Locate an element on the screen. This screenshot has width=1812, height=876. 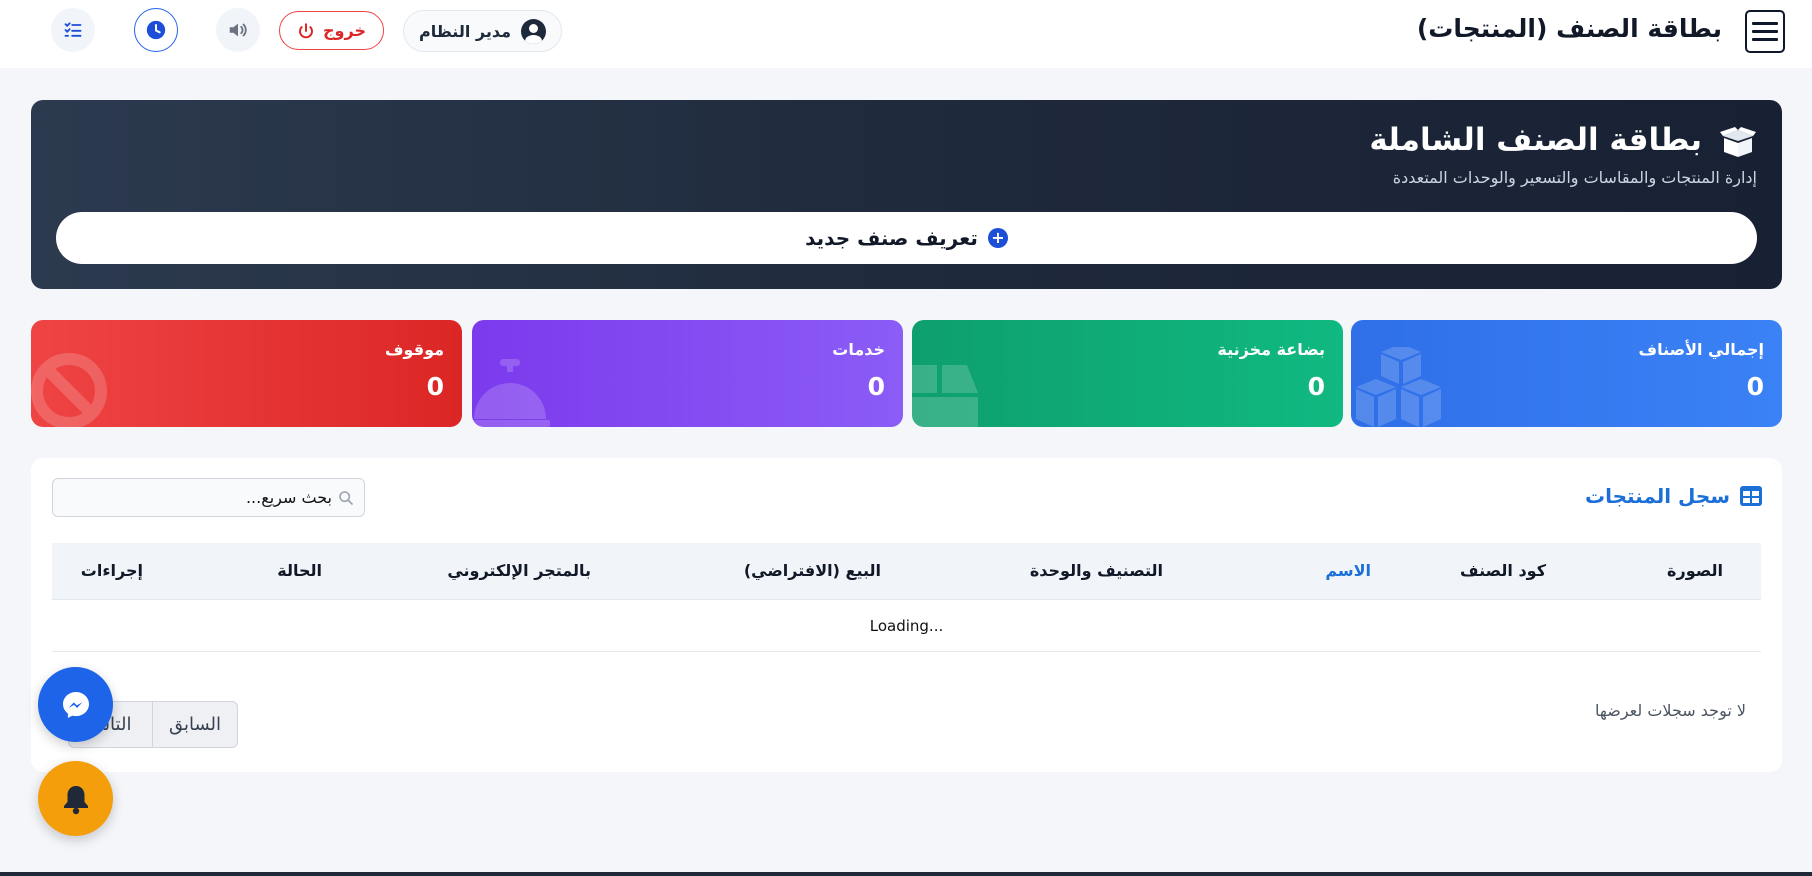
column-header-image: الصورة is located at coordinates (1695, 570).